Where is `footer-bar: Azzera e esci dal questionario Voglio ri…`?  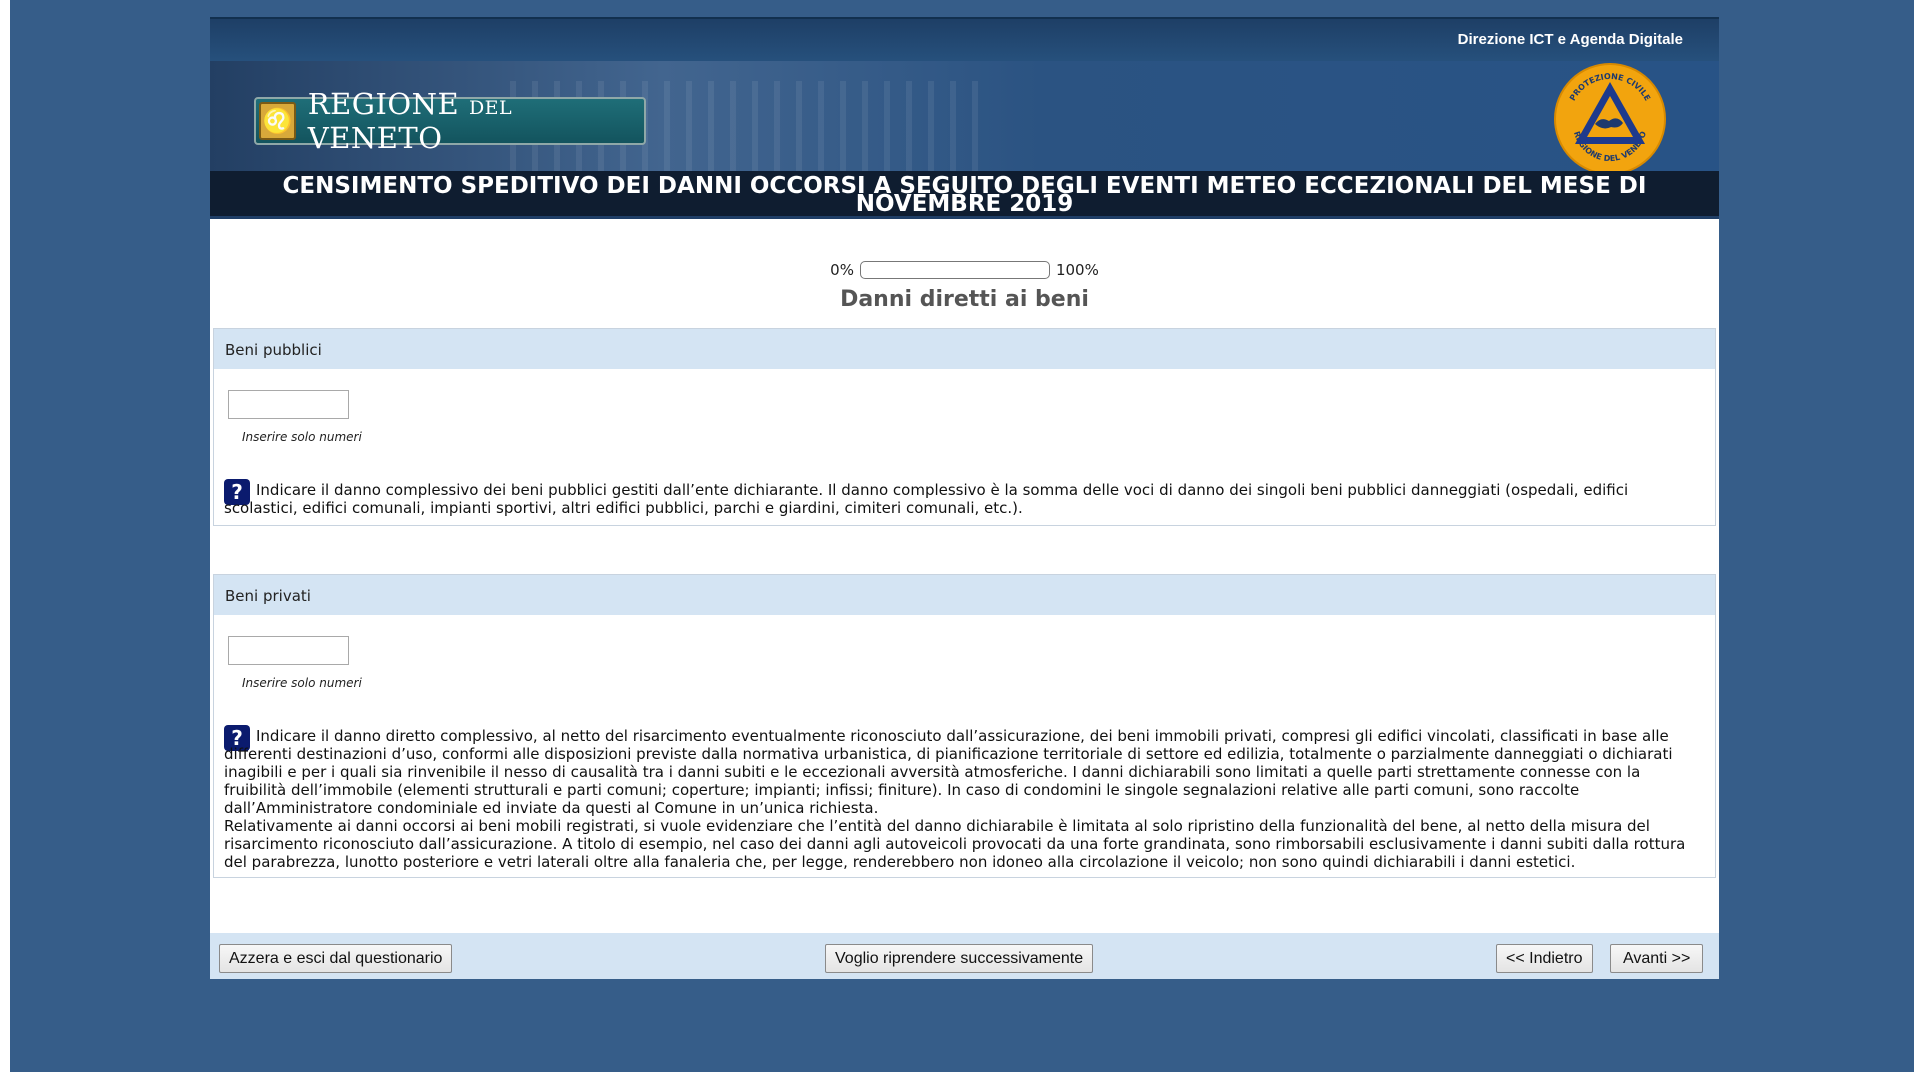
footer-bar: Azzera e esci dal questionario Voglio ri… is located at coordinates (964, 956).